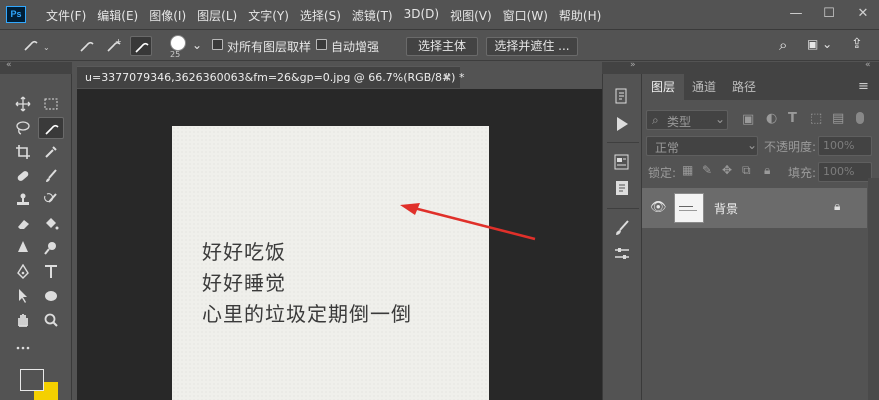 The image size is (879, 400). Describe the element at coordinates (838, 118) in the screenshot. I see `filter-smart-object-icon: ▤` at that location.